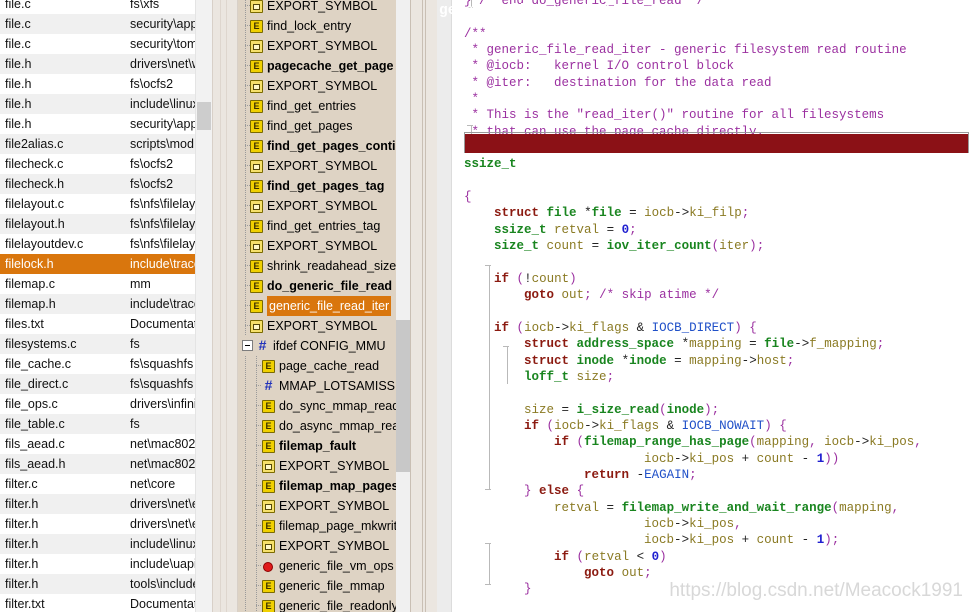 The image size is (969, 612). Describe the element at coordinates (106, 104) in the screenshot. I see `file-row: file.h include\linux` at that location.